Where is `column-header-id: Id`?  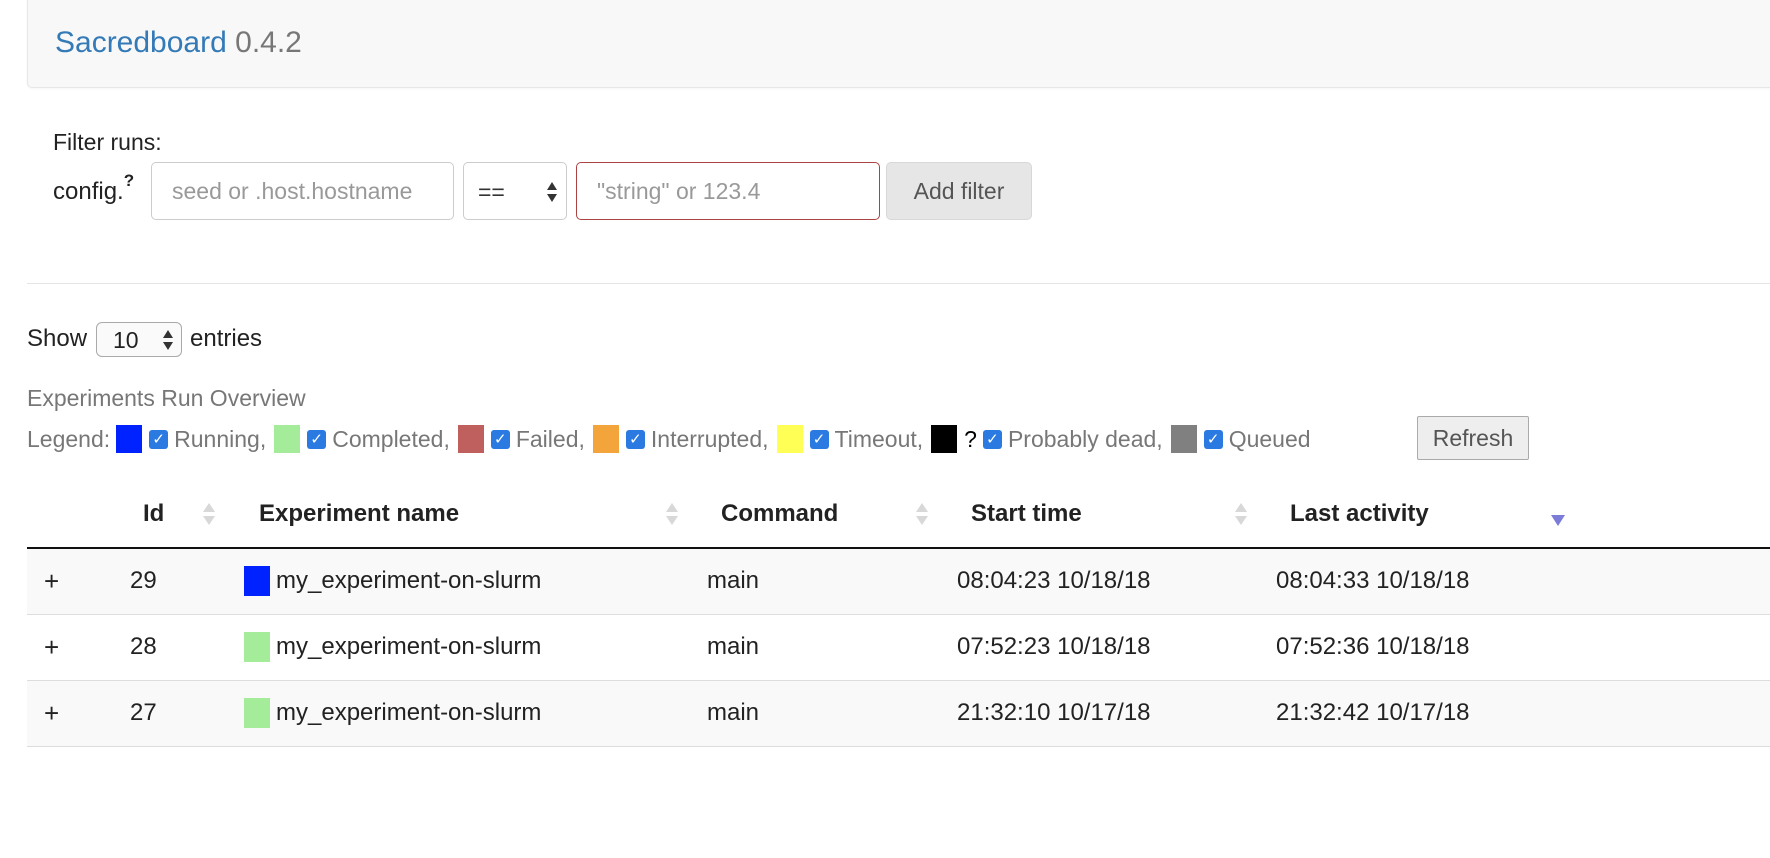 column-header-id: Id is located at coordinates (178, 513).